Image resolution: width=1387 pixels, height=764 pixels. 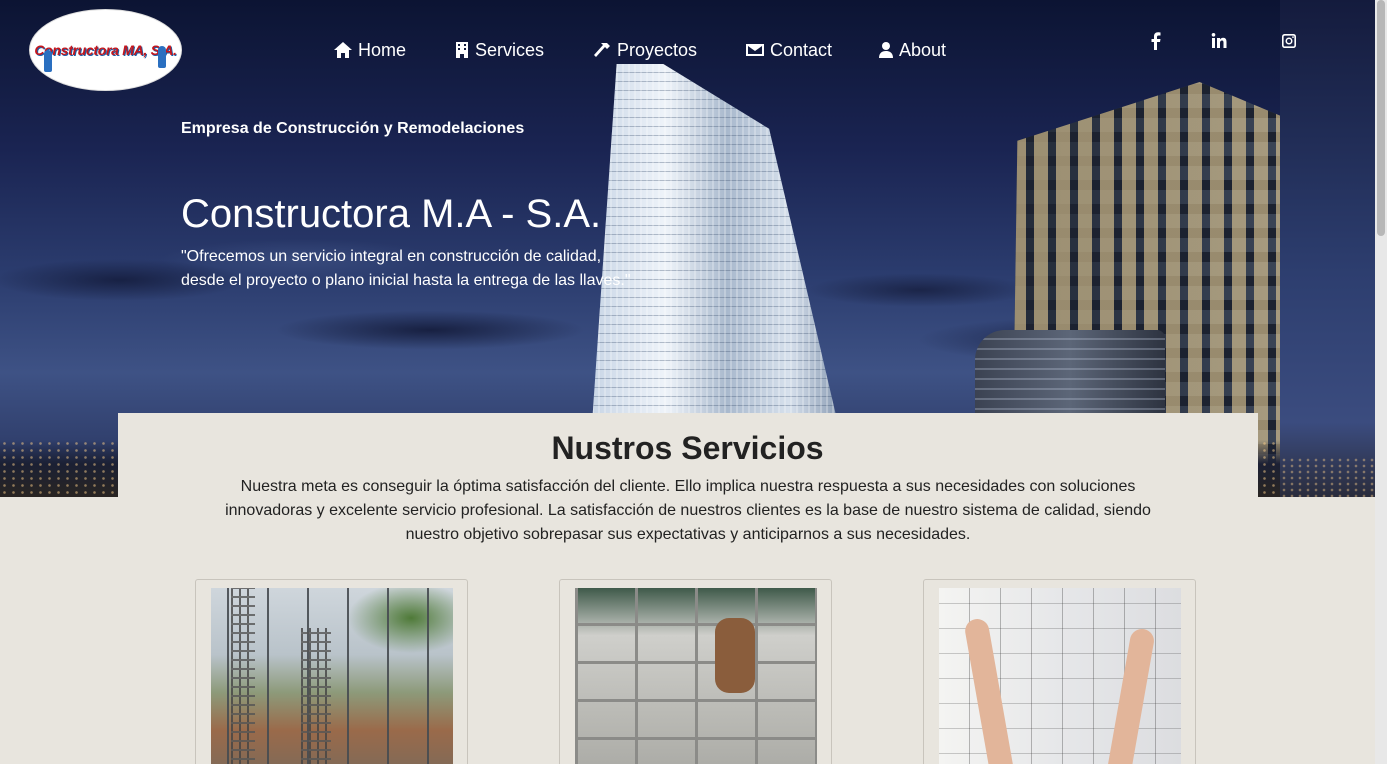 What do you see at coordinates (382, 49) in the screenshot?
I see `nav-home-label: Home` at bounding box center [382, 49].